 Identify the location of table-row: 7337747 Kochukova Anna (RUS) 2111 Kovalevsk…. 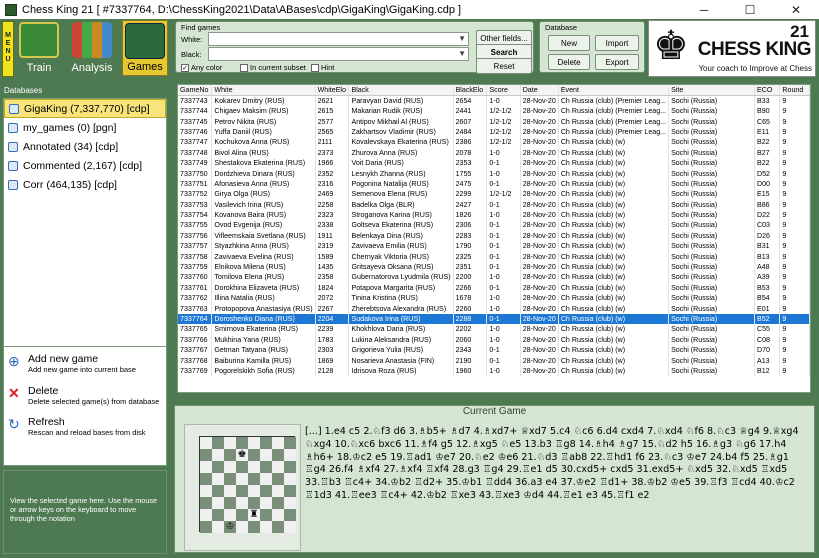
(494, 142).